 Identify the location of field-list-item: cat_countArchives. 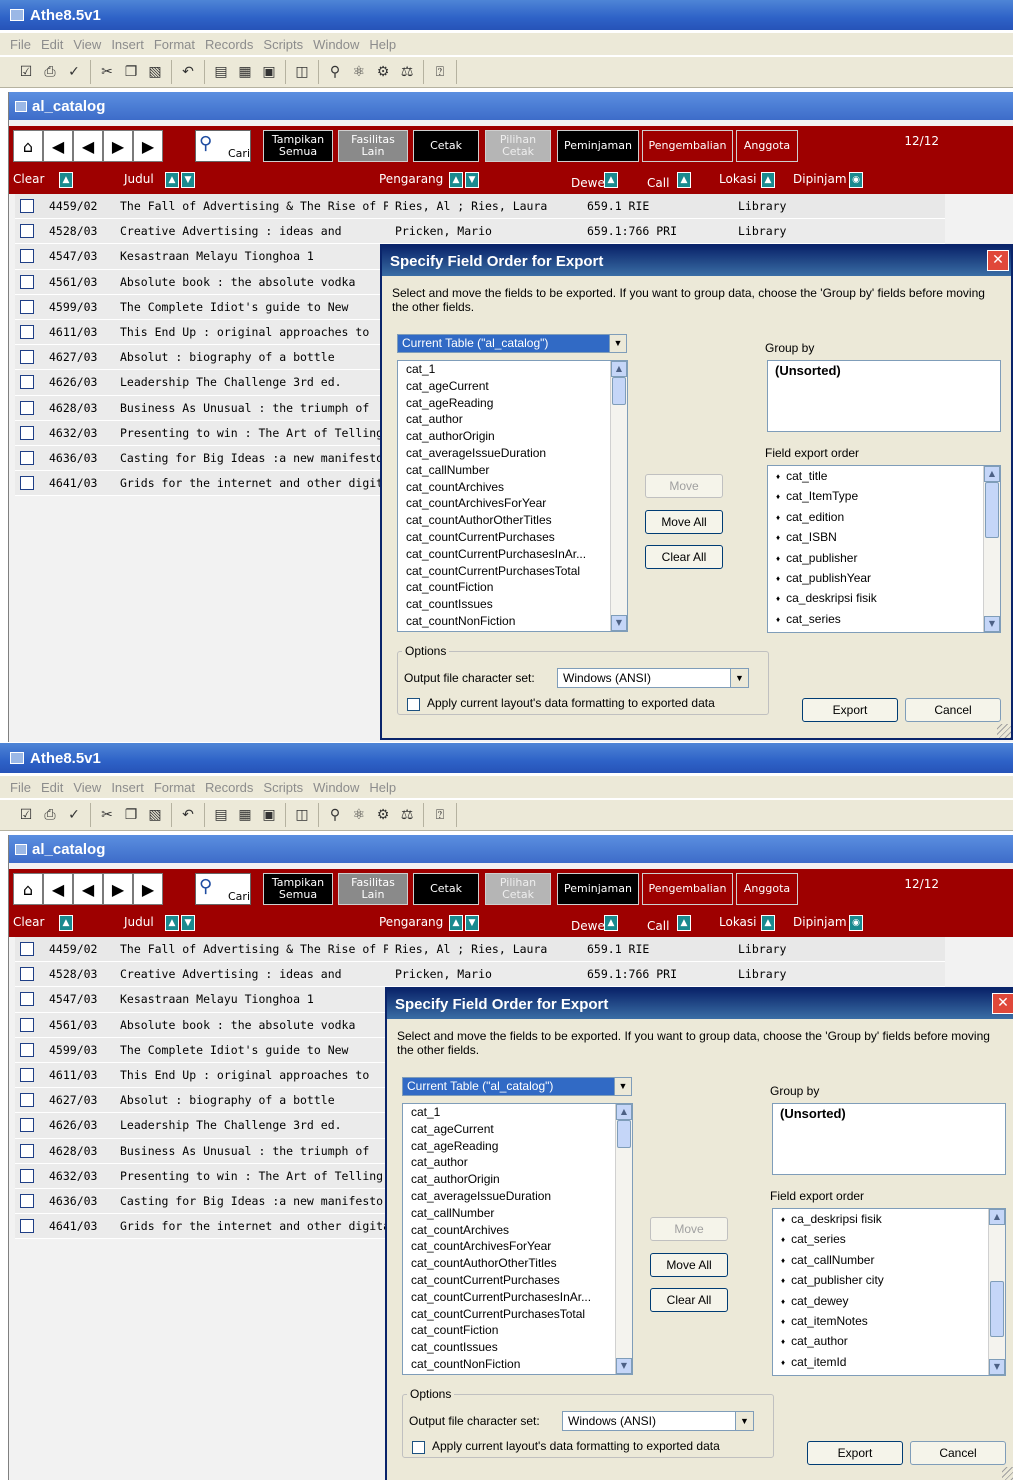
(504, 487).